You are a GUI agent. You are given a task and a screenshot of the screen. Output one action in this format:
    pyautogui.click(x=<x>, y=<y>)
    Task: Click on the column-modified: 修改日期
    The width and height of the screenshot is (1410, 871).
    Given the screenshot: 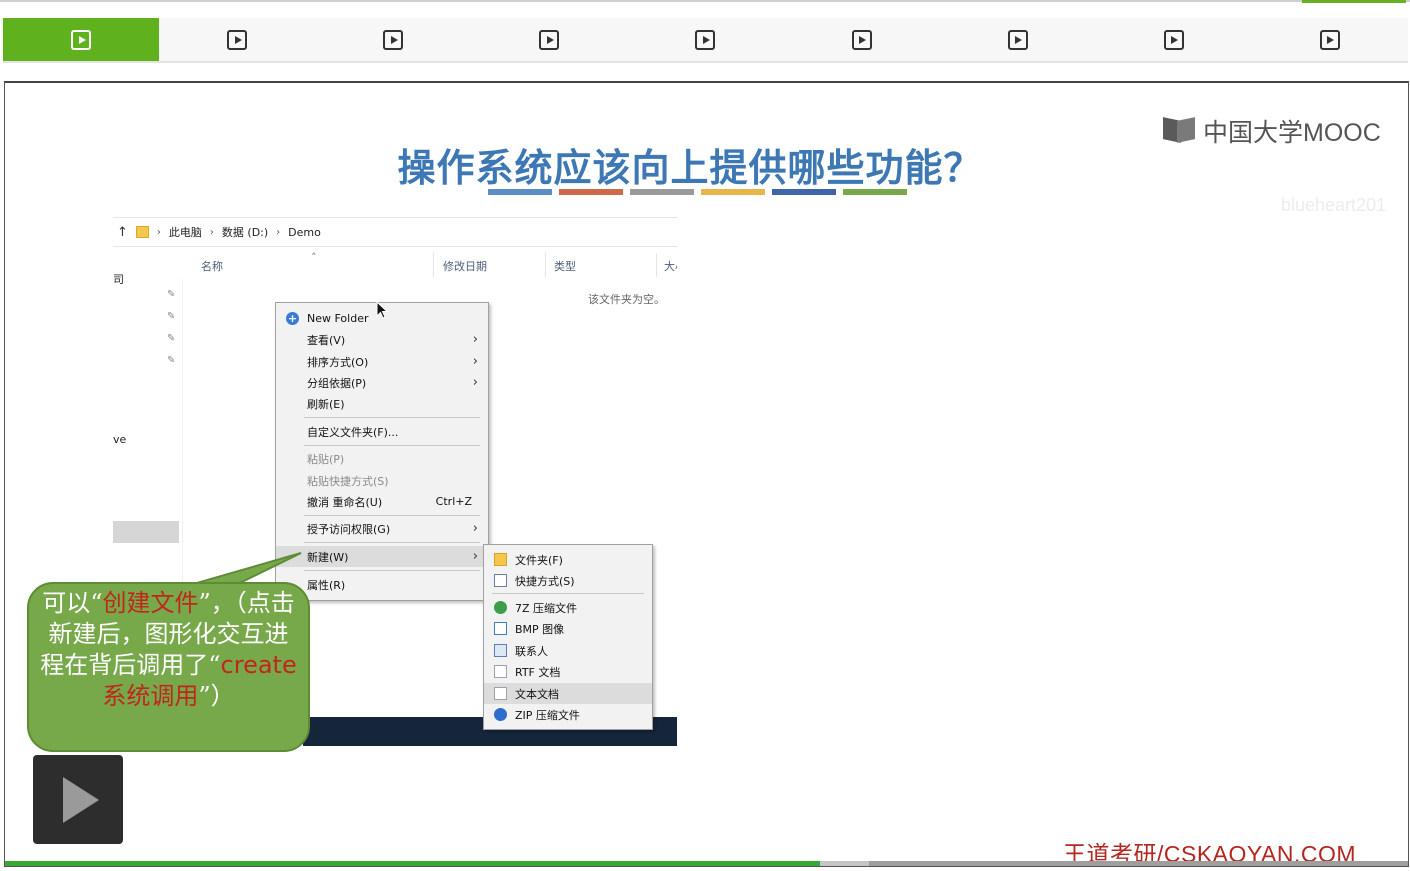 What is the action you would take?
    pyautogui.click(x=465, y=266)
    